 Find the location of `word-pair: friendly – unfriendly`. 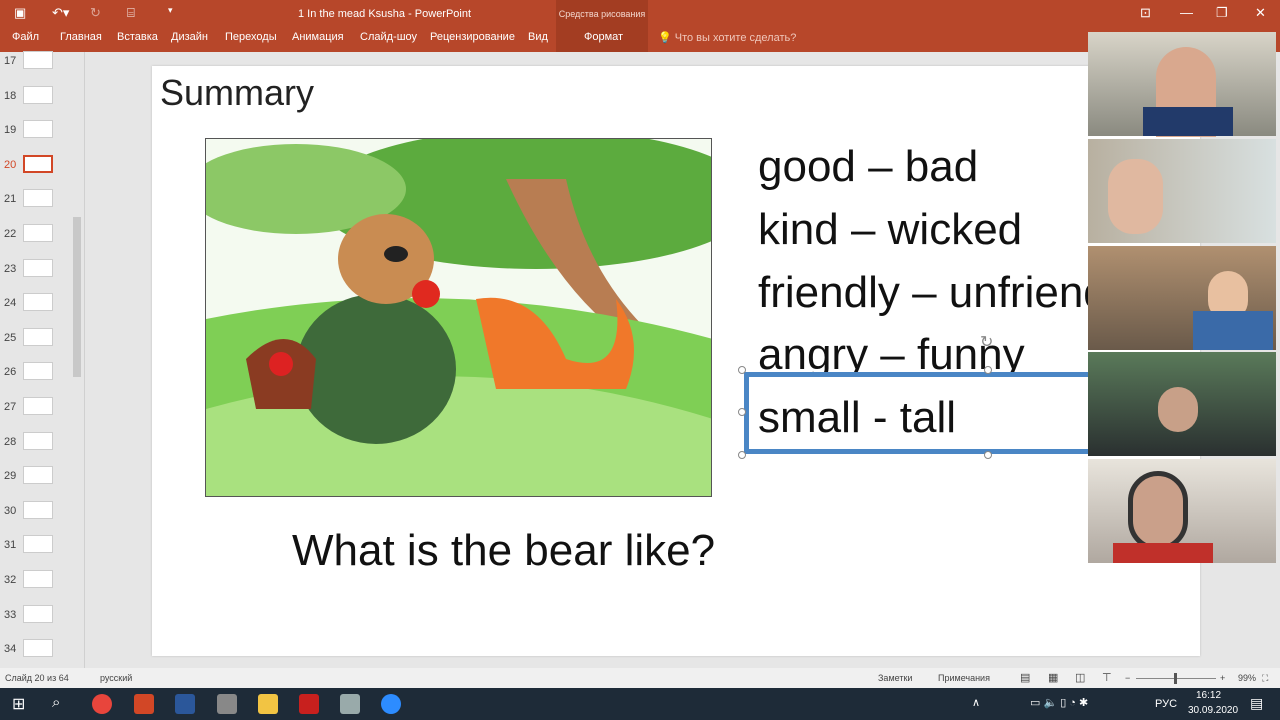

word-pair: friendly – unfriendly is located at coordinates (949, 292).